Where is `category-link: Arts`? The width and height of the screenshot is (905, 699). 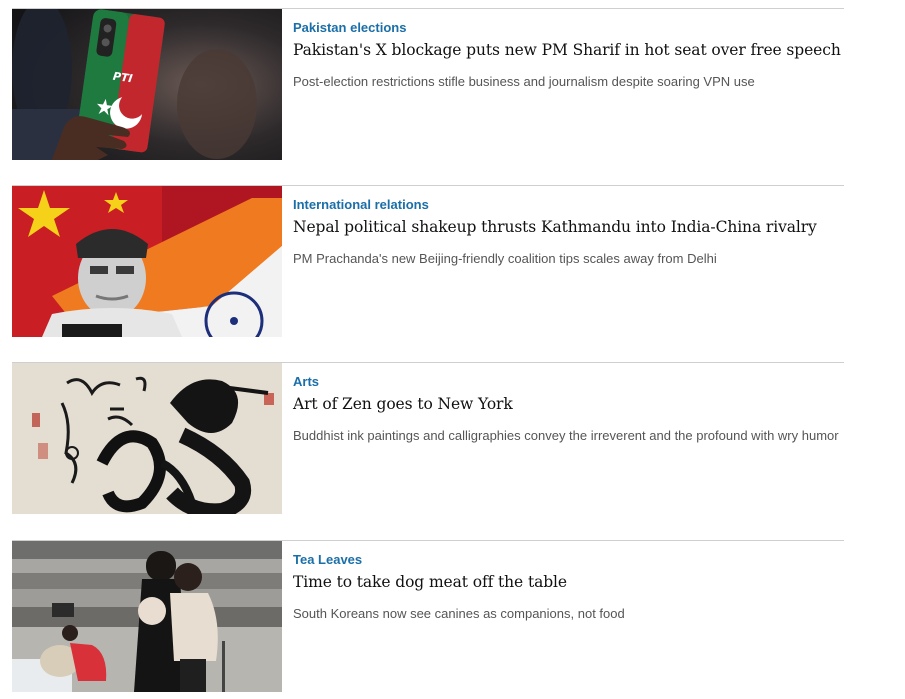
category-link: Arts is located at coordinates (306, 381).